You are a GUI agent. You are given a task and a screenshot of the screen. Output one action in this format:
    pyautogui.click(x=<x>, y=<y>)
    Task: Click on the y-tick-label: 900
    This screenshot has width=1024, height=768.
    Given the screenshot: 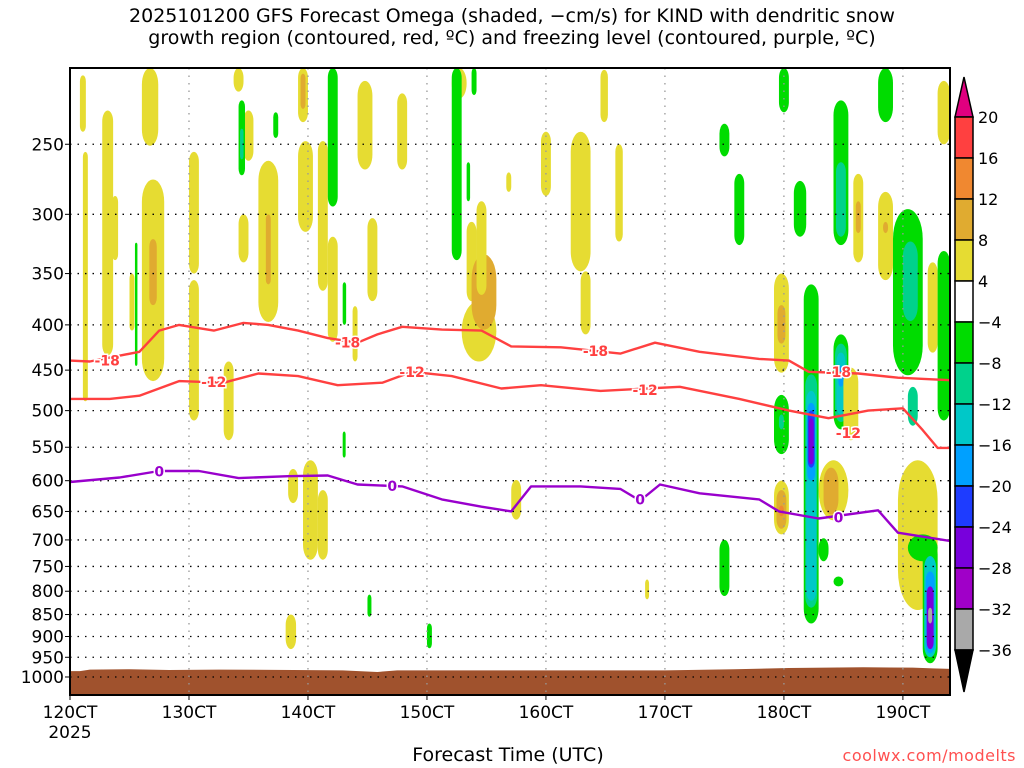 What is the action you would take?
    pyautogui.click(x=48, y=637)
    